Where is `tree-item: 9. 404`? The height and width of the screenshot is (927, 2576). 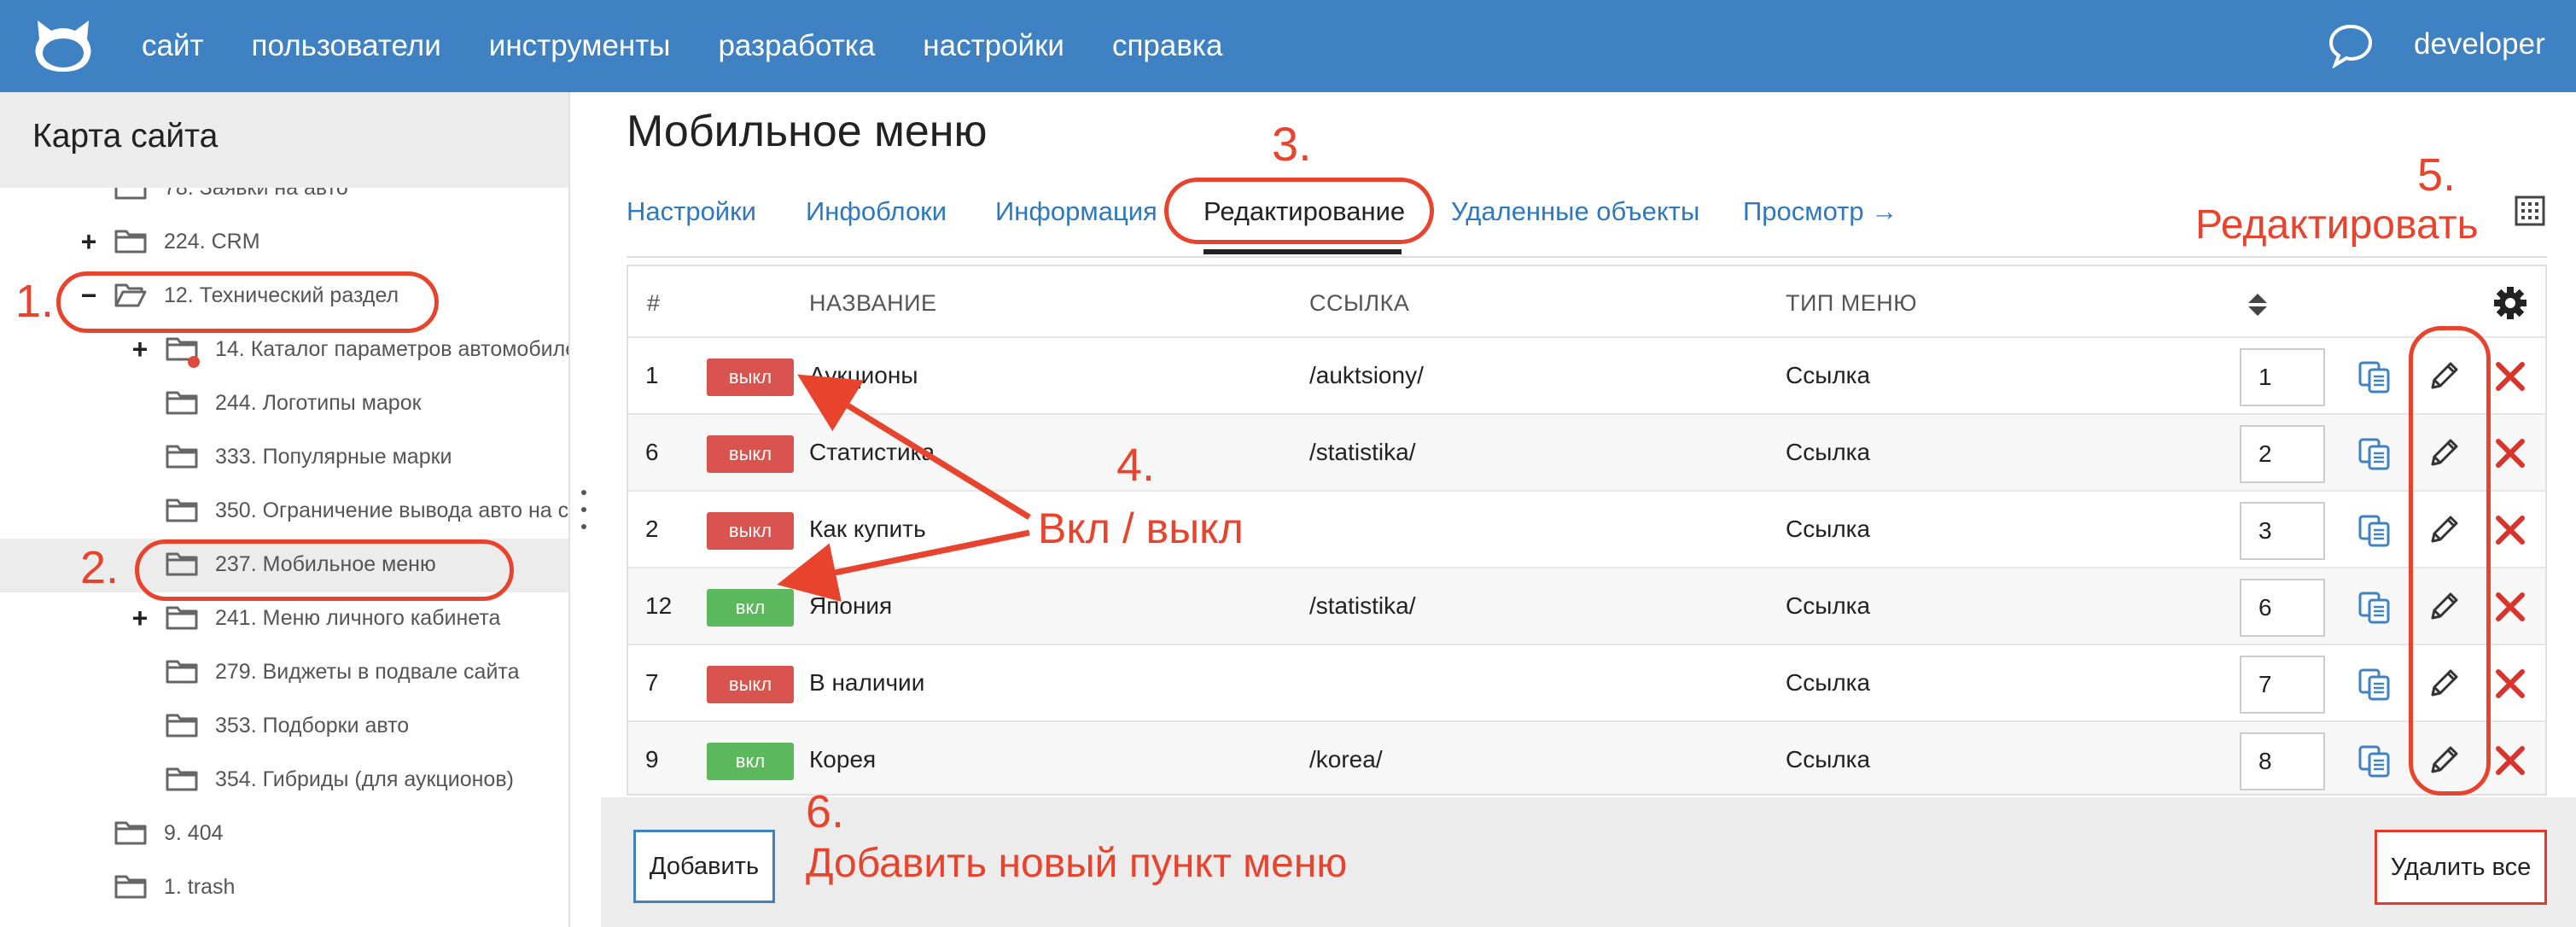
tree-item: 9. 404 is located at coordinates (284, 834).